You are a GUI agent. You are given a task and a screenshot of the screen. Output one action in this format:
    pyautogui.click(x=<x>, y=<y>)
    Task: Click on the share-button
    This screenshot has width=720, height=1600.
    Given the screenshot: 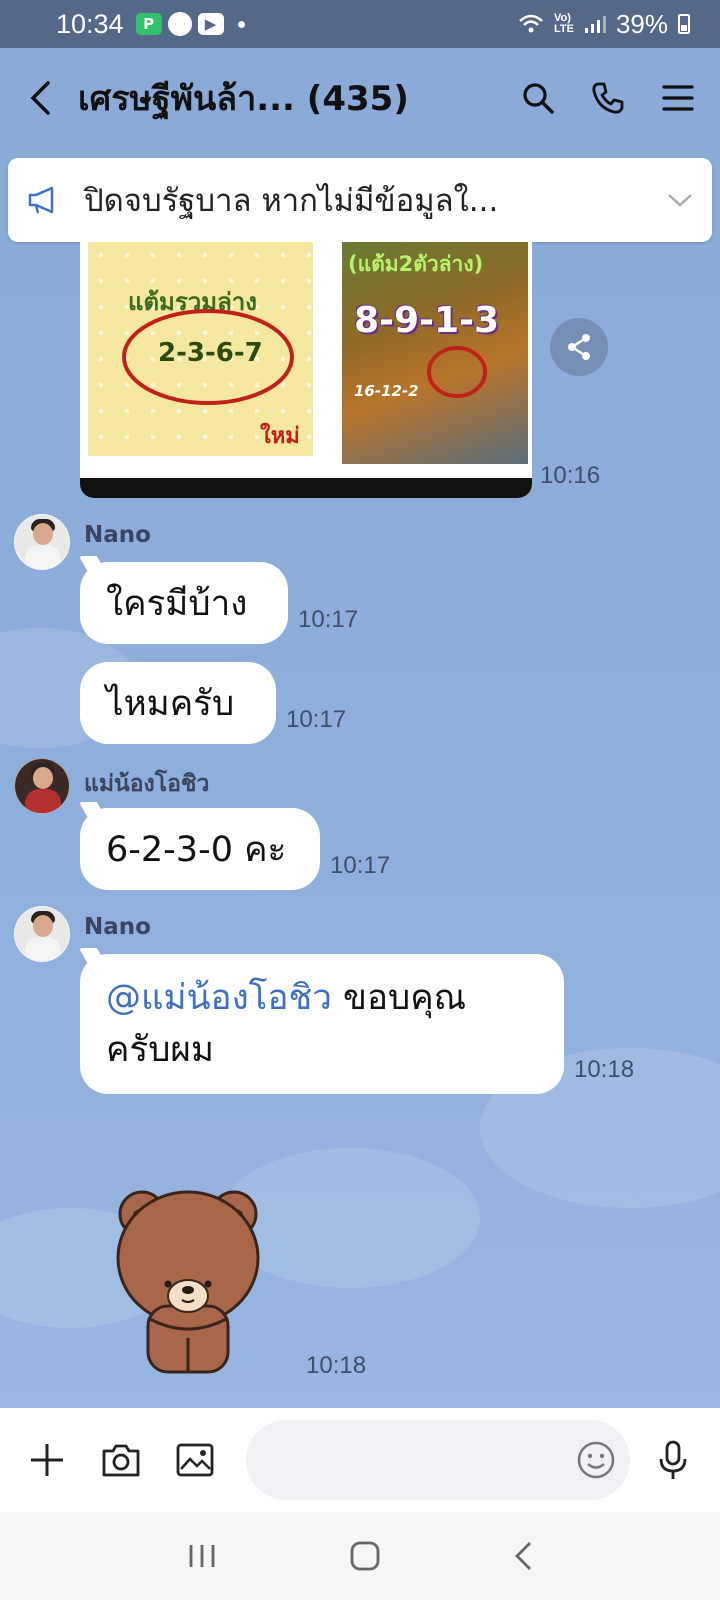 What is the action you would take?
    pyautogui.click(x=579, y=347)
    